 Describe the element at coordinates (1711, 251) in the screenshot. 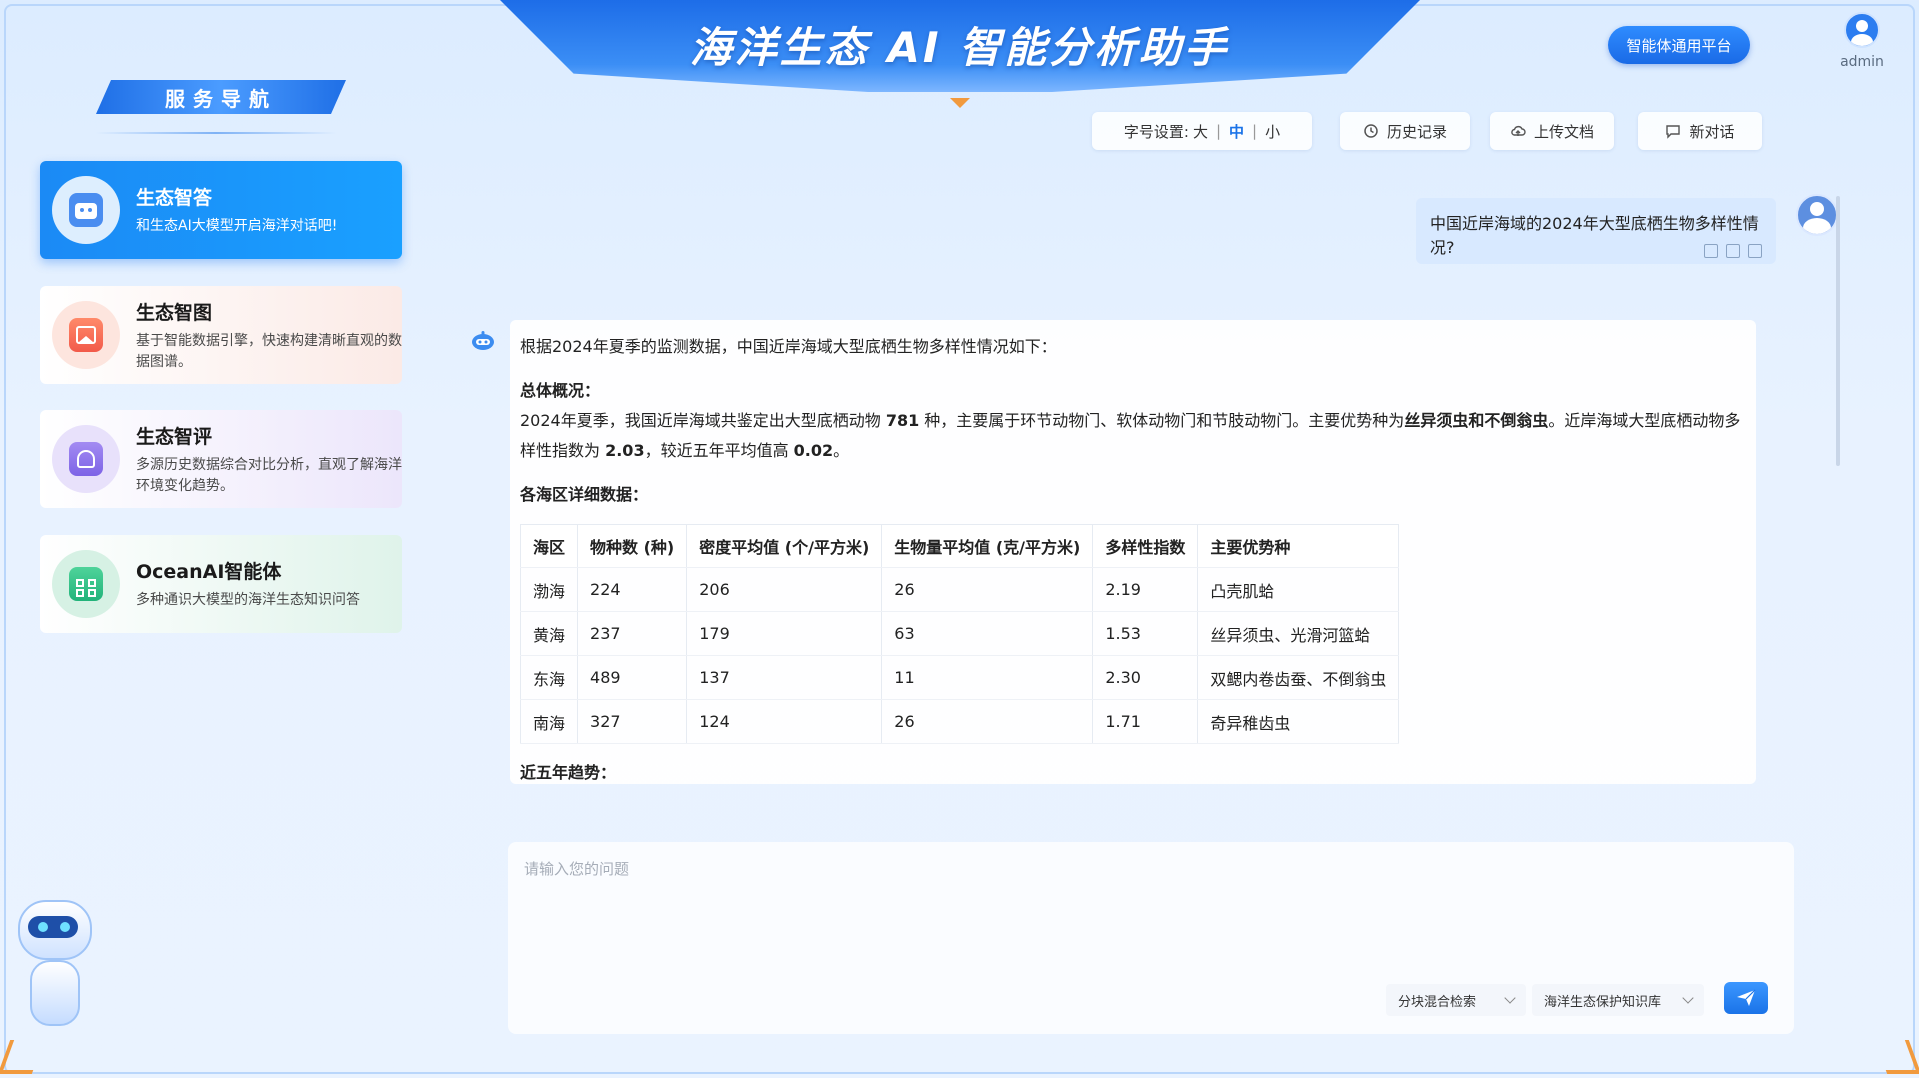

I see `delete-icon` at that location.